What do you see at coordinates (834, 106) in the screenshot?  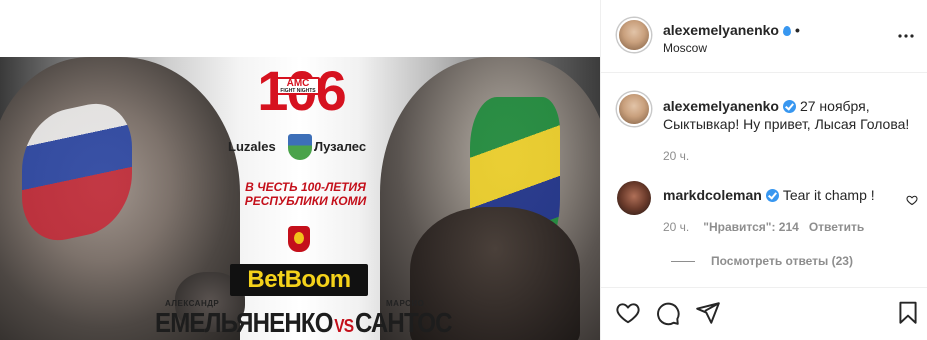 I see `caption-date: 27 ноября,` at bounding box center [834, 106].